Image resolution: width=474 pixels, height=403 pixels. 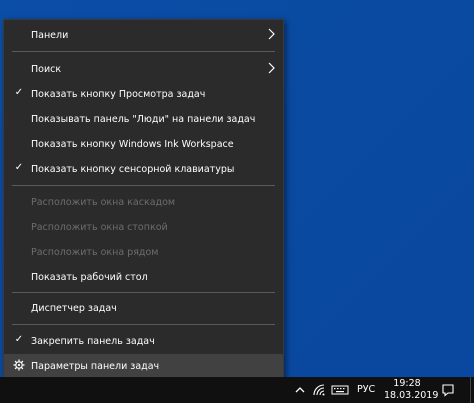 I want to click on menu-item-search: Поиск, so click(x=143, y=69).